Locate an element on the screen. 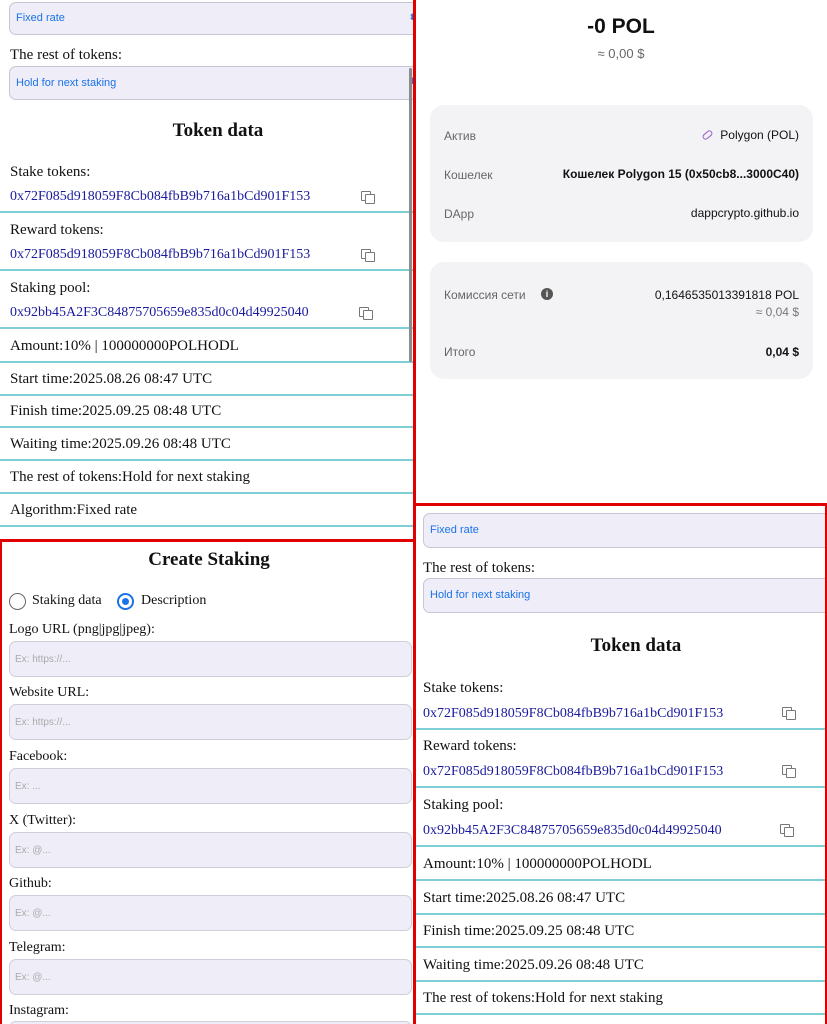 This screenshot has height=1024, width=827. logo-url-input is located at coordinates (210, 659).